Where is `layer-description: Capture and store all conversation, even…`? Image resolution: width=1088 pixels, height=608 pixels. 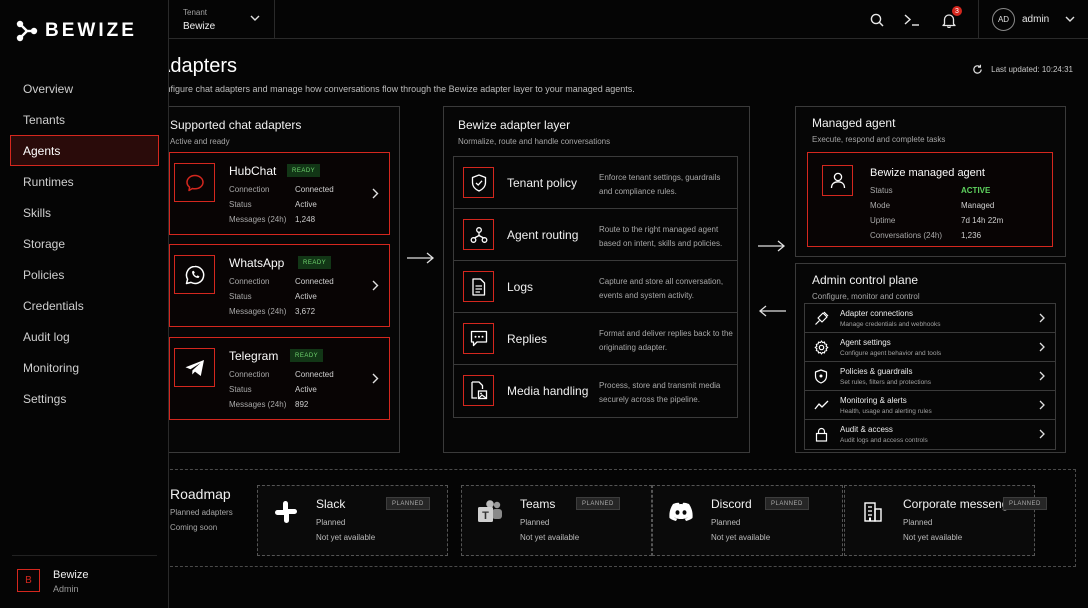
layer-description: Capture and store all conversation, even… is located at coordinates (661, 288).